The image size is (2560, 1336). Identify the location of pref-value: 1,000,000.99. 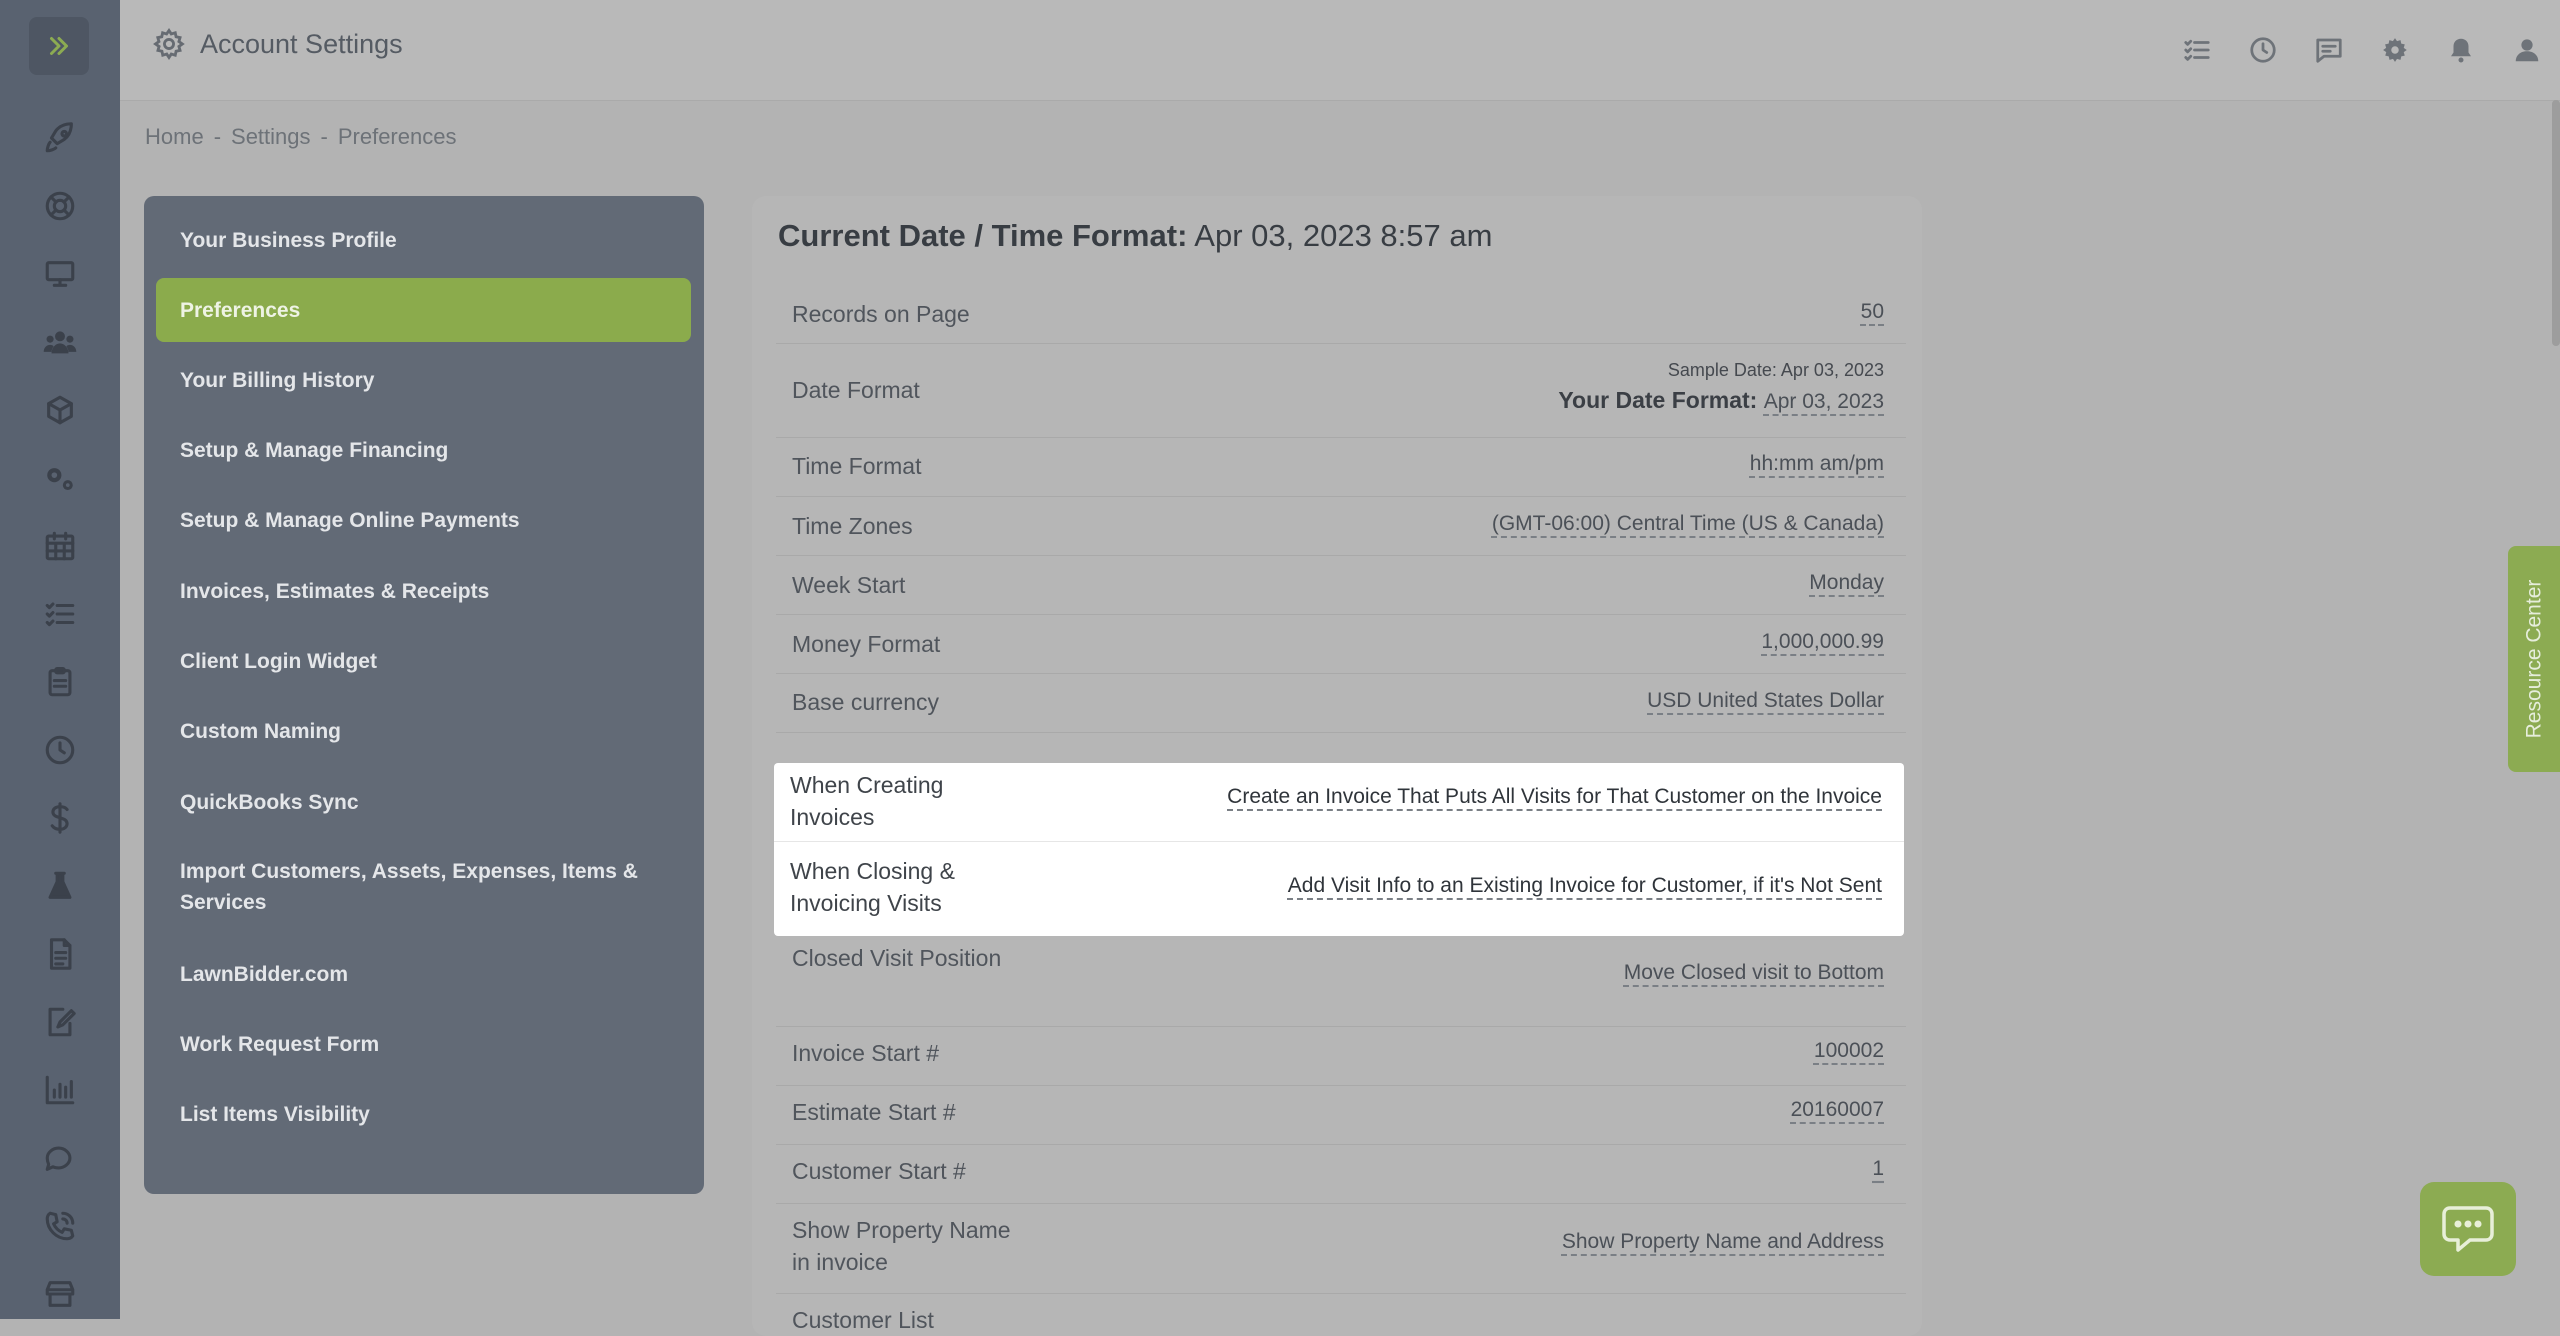
(1822, 642).